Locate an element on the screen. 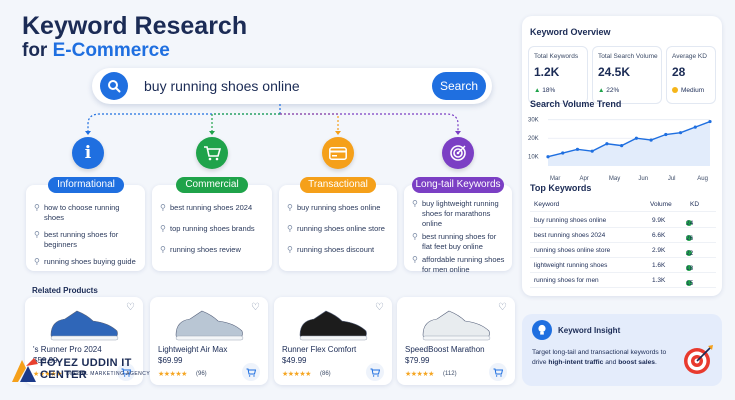 This screenshot has width=735, height=400. tab-long-tail: Long-tail Keywords is located at coordinates (458, 185).